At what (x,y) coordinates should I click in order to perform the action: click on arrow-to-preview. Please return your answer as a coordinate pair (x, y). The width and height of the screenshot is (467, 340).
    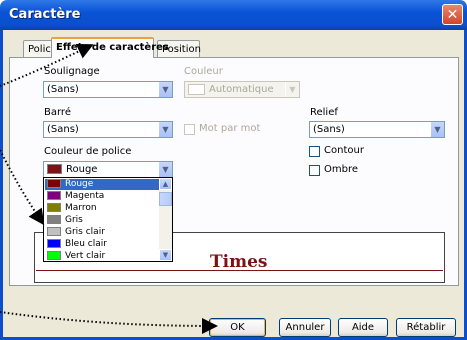
    Looking at the image, I should click on (22, 187).